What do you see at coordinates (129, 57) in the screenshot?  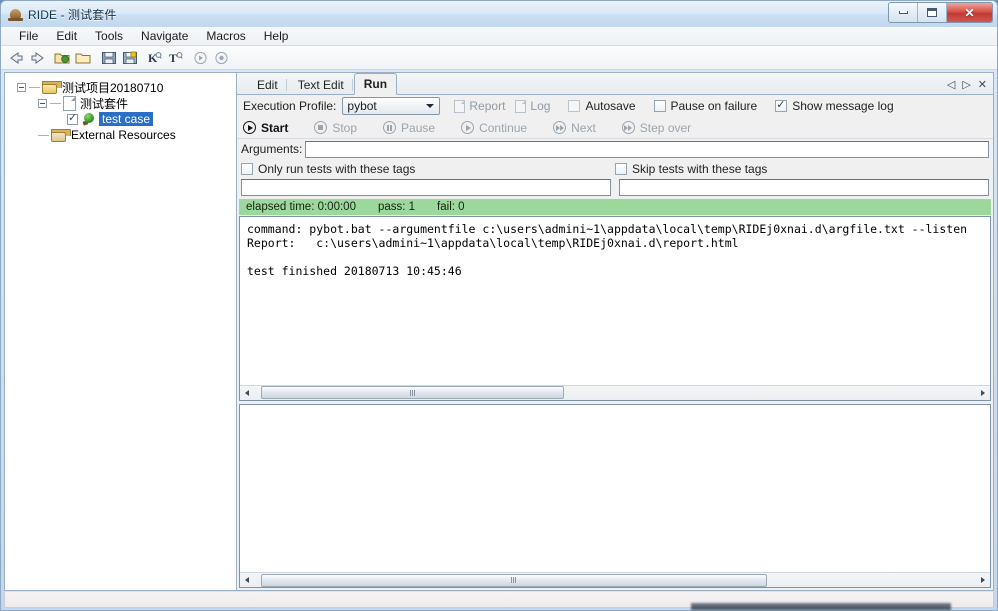 I see `save-all-icon` at bounding box center [129, 57].